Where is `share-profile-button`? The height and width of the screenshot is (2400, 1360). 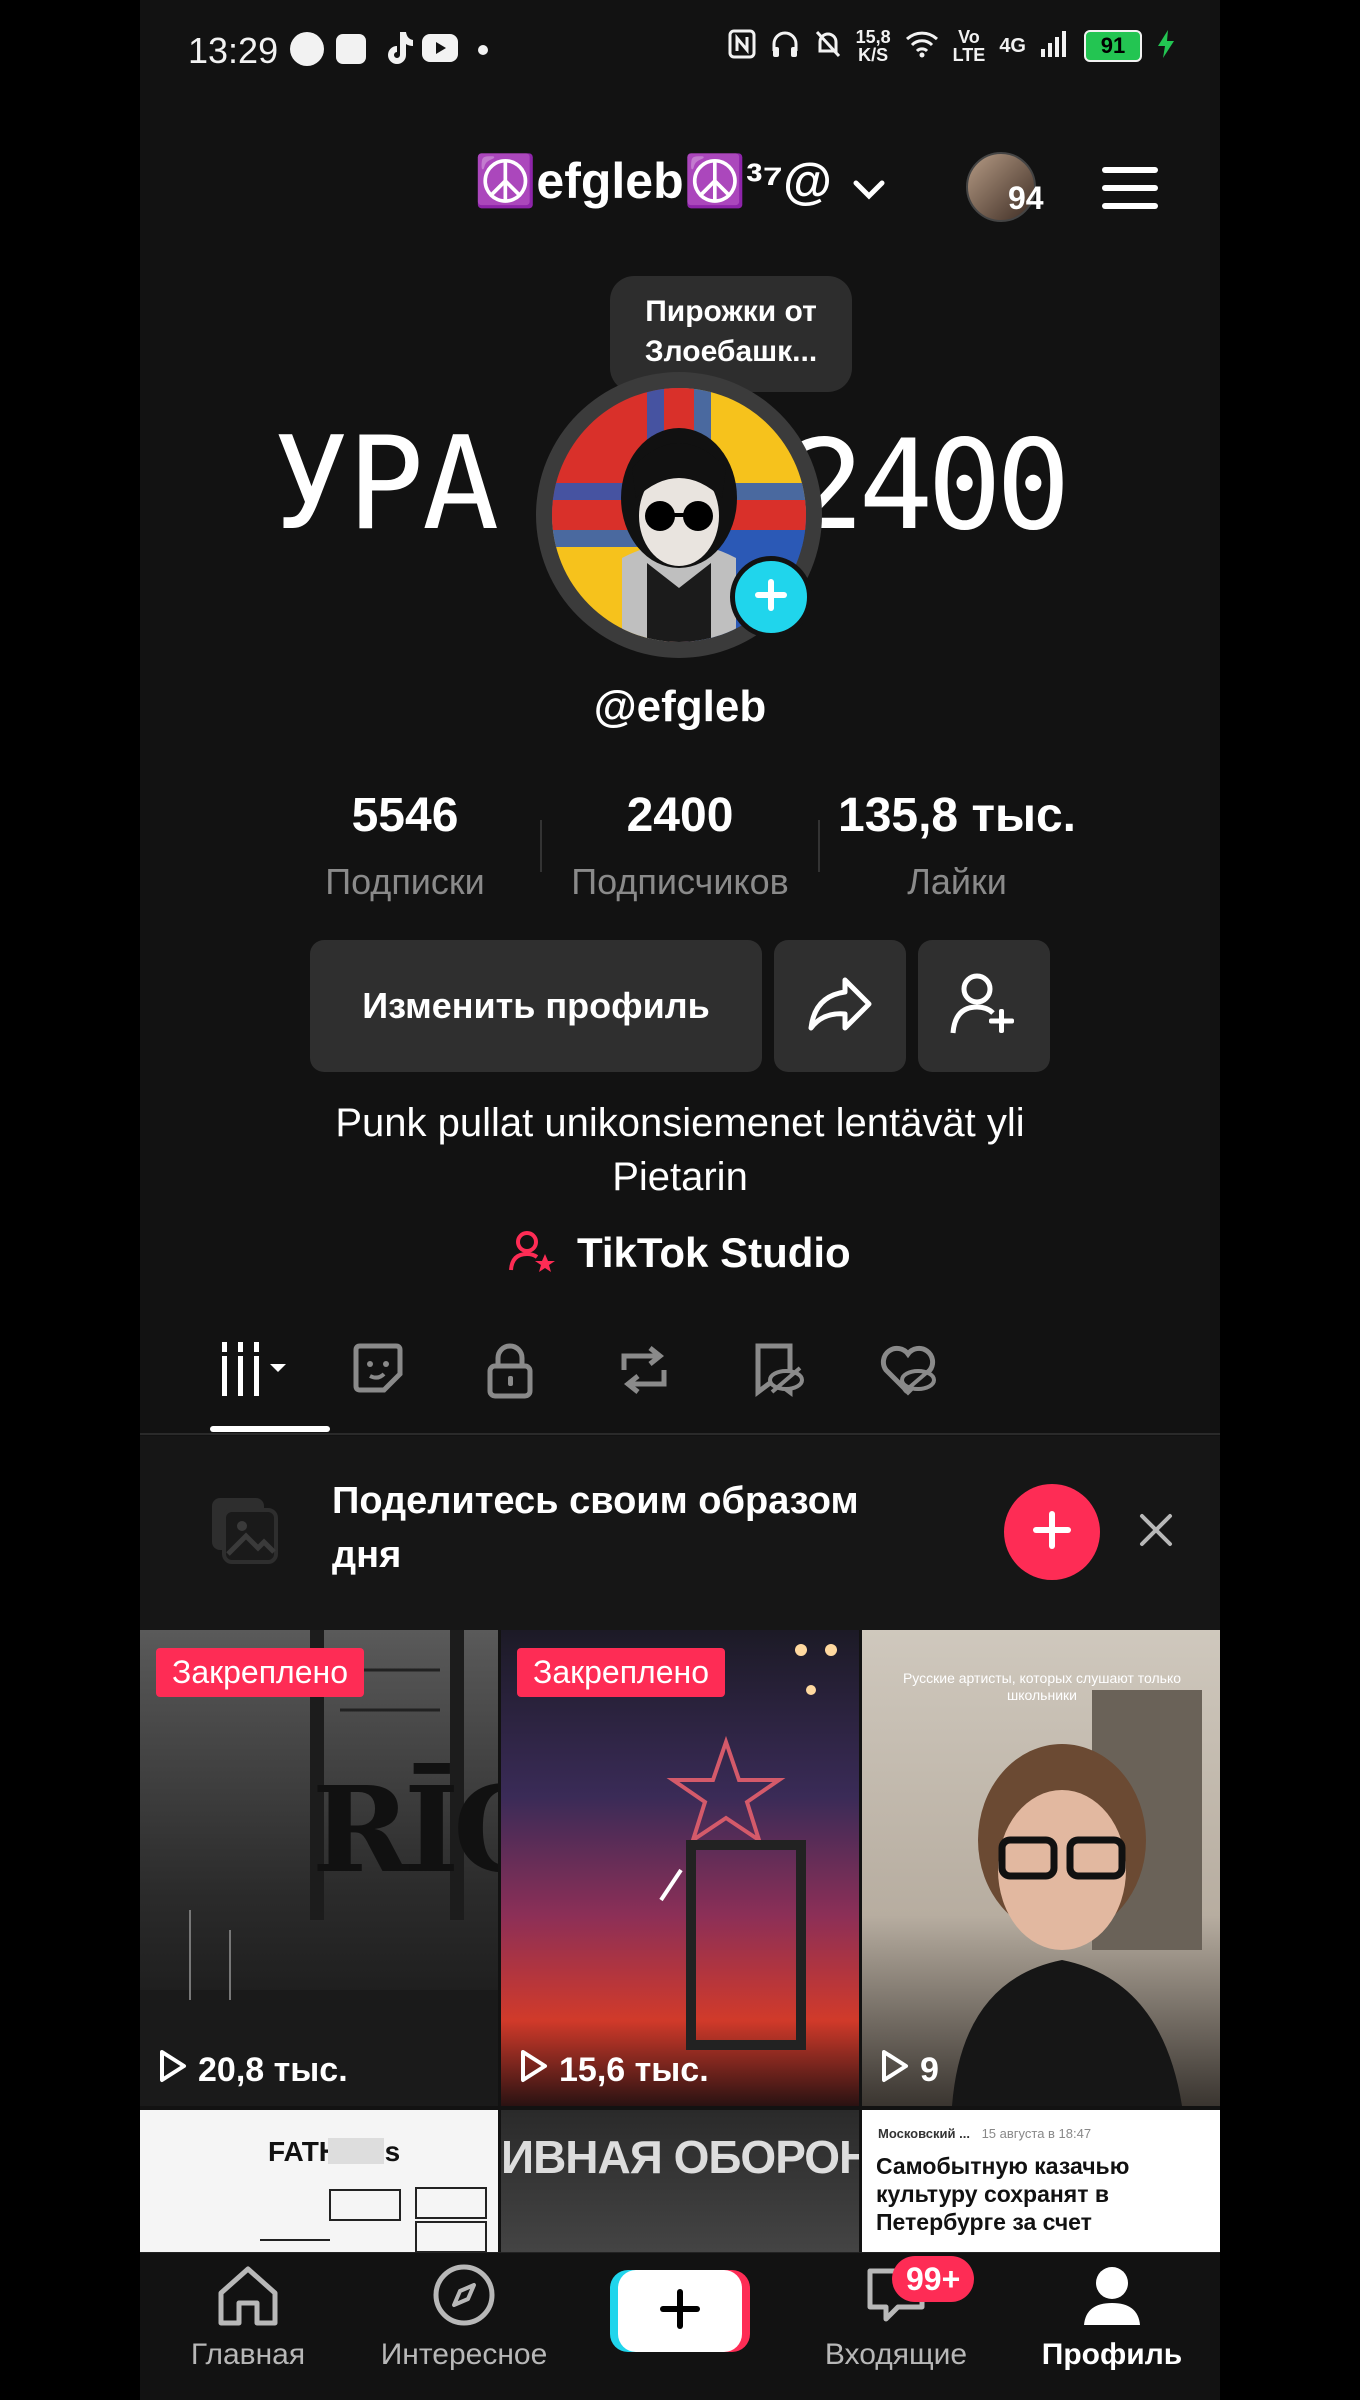
share-profile-button is located at coordinates (840, 1006).